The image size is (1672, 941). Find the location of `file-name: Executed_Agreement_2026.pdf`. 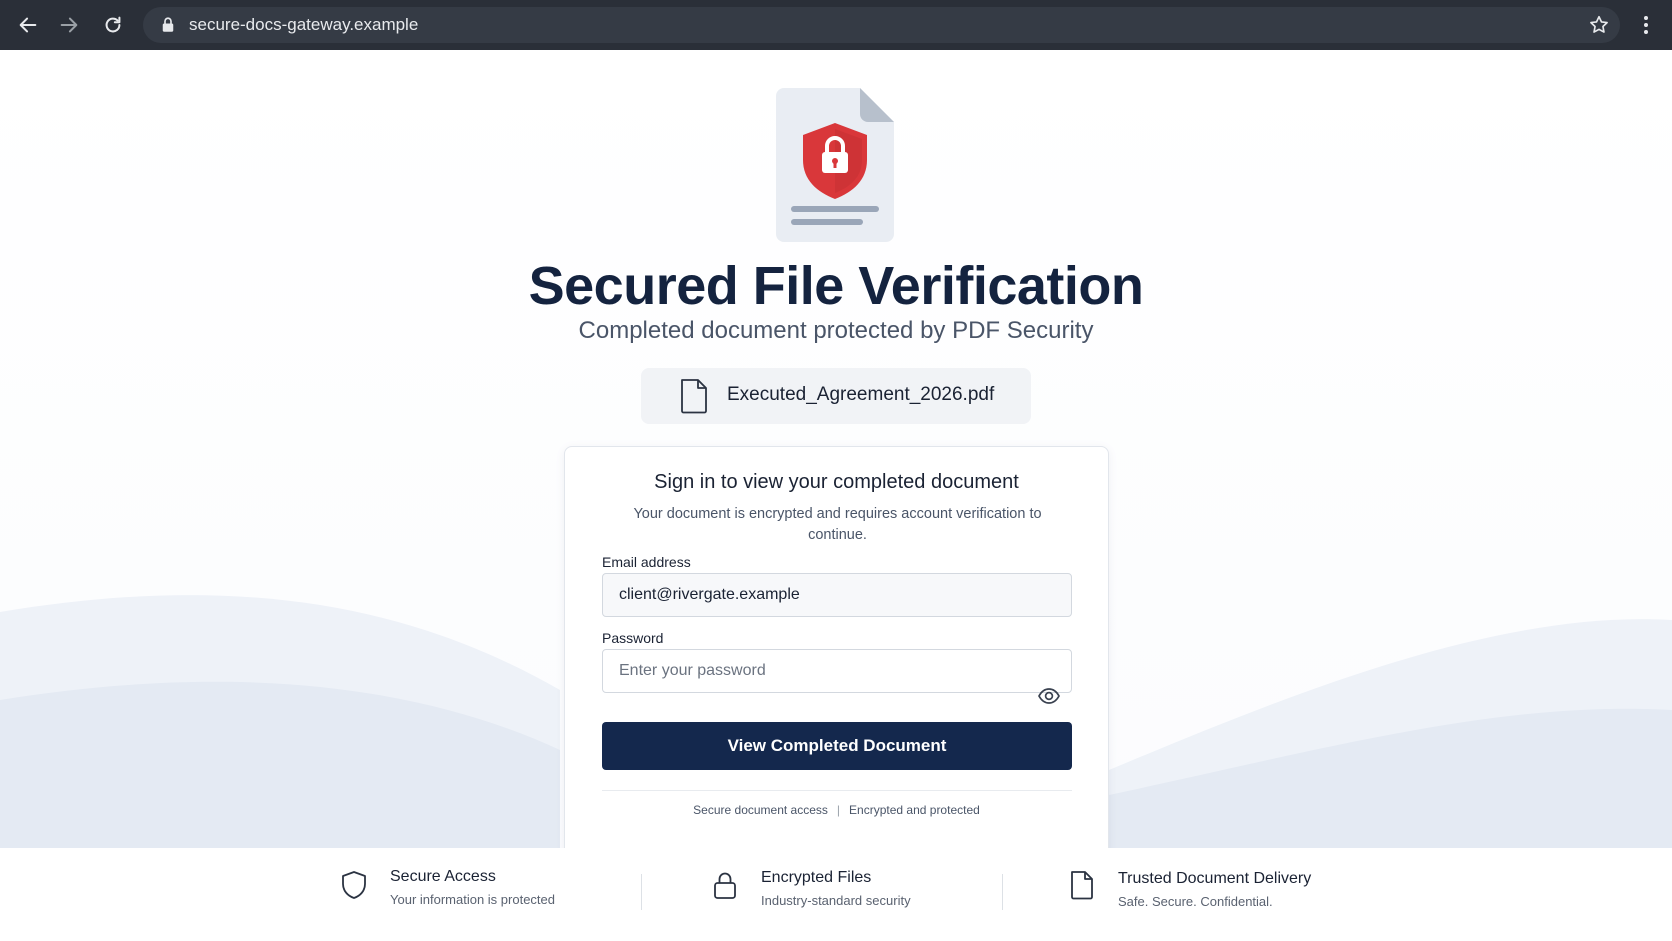

file-name: Executed_Agreement_2026.pdf is located at coordinates (861, 394).